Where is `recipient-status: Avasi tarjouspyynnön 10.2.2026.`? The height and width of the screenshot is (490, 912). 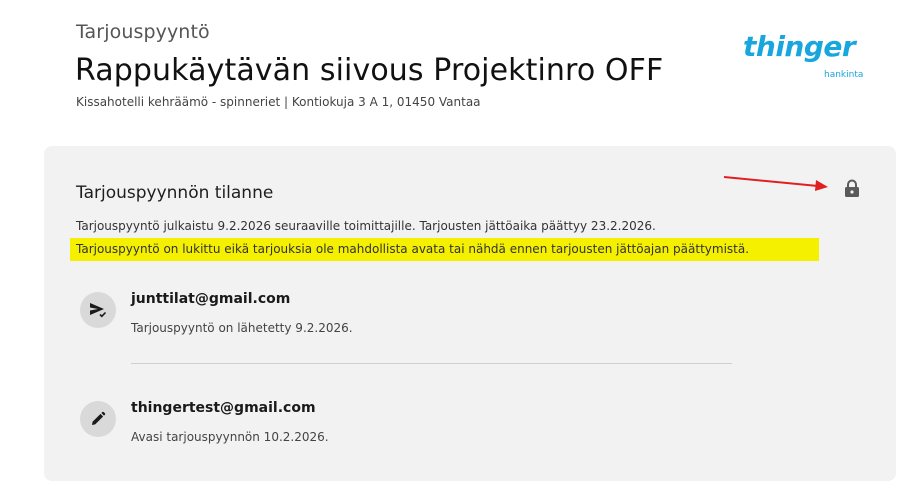 recipient-status: Avasi tarjouspyynnön 10.2.2026. is located at coordinates (230, 437).